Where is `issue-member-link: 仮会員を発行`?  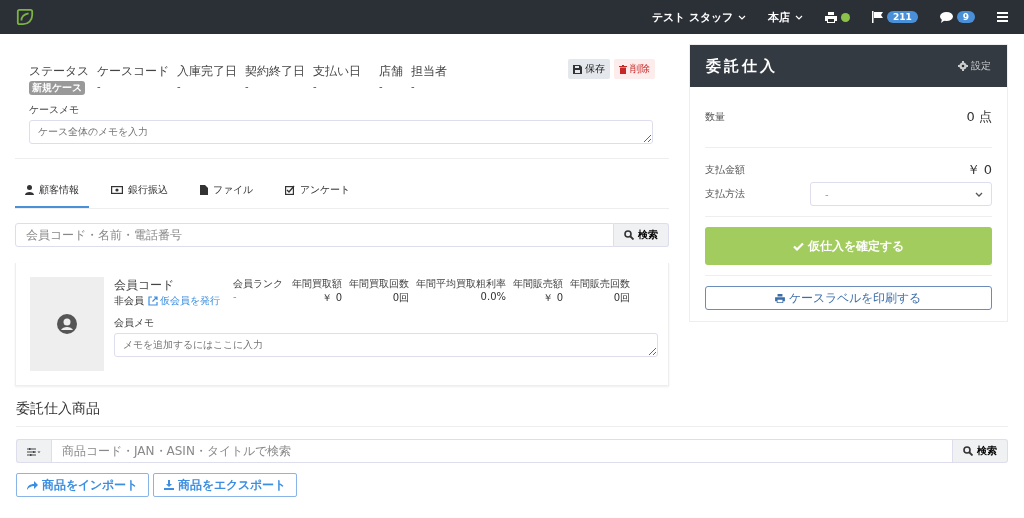 issue-member-link: 仮会員を発行 is located at coordinates (184, 301).